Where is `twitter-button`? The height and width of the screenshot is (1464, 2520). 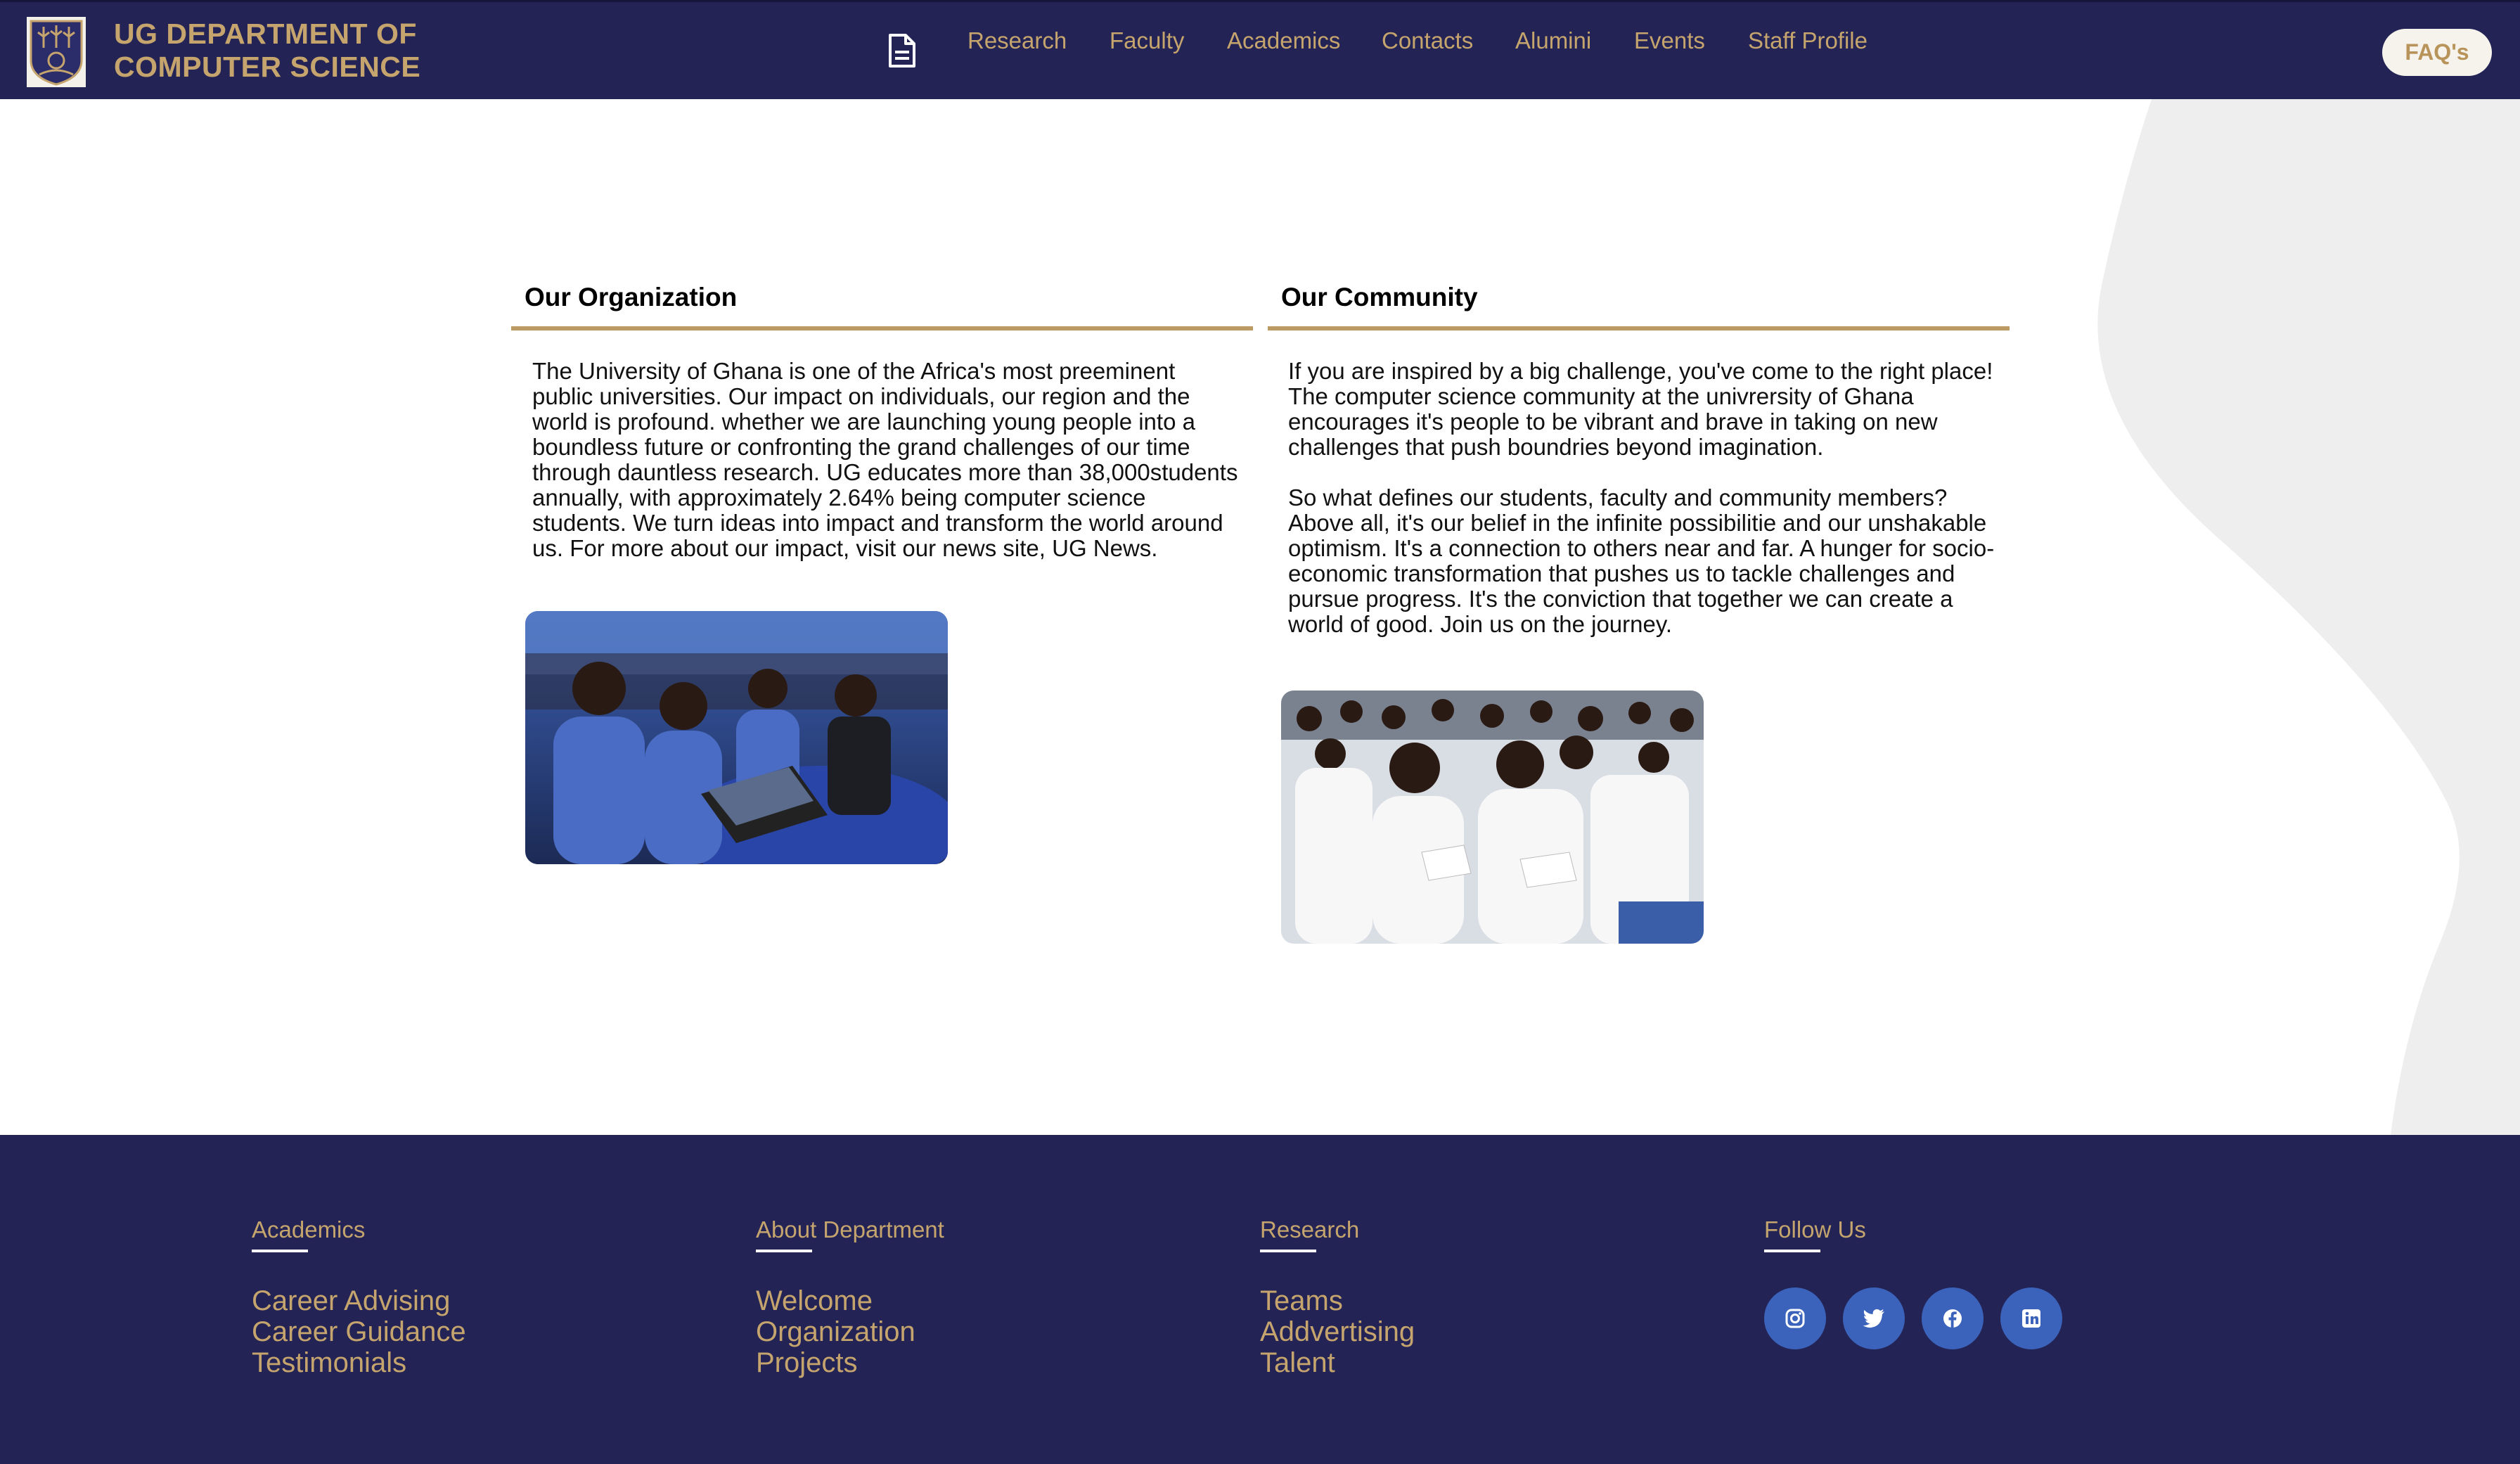
twitter-button is located at coordinates (1874, 1318).